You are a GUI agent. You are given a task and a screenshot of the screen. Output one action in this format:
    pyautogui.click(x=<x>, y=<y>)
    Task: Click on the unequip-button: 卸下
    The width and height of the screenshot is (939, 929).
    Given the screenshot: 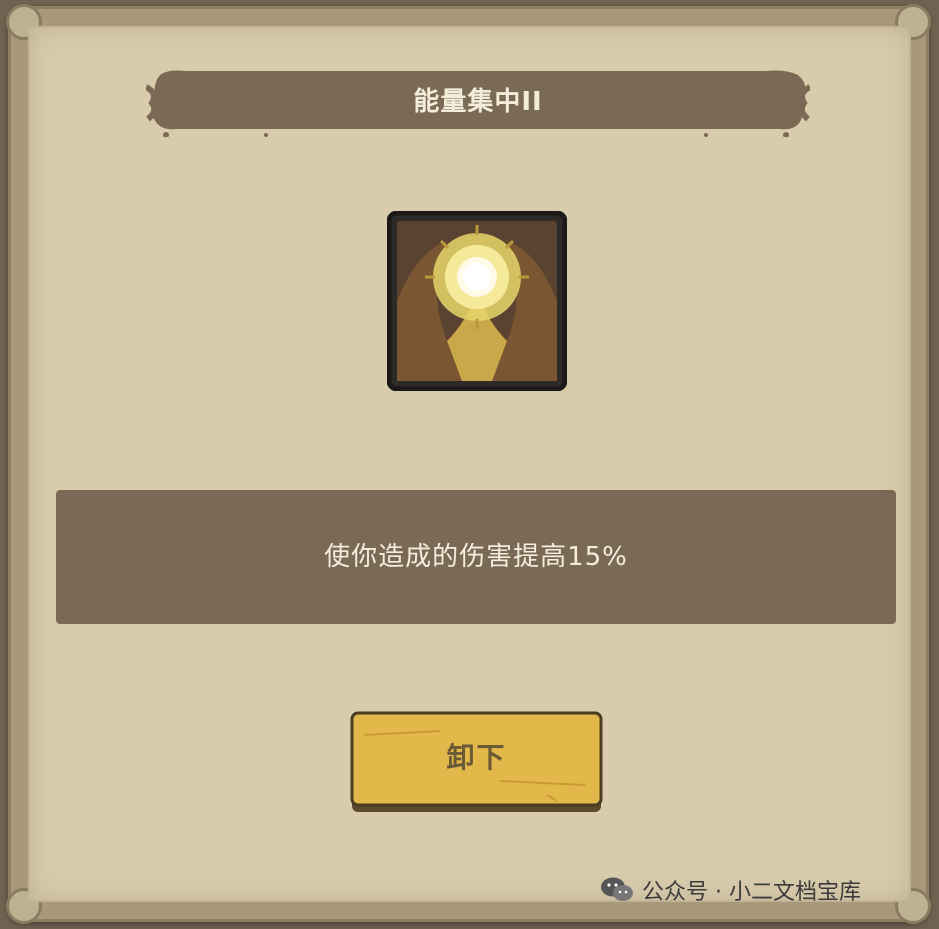 What is the action you would take?
    pyautogui.click(x=476, y=762)
    